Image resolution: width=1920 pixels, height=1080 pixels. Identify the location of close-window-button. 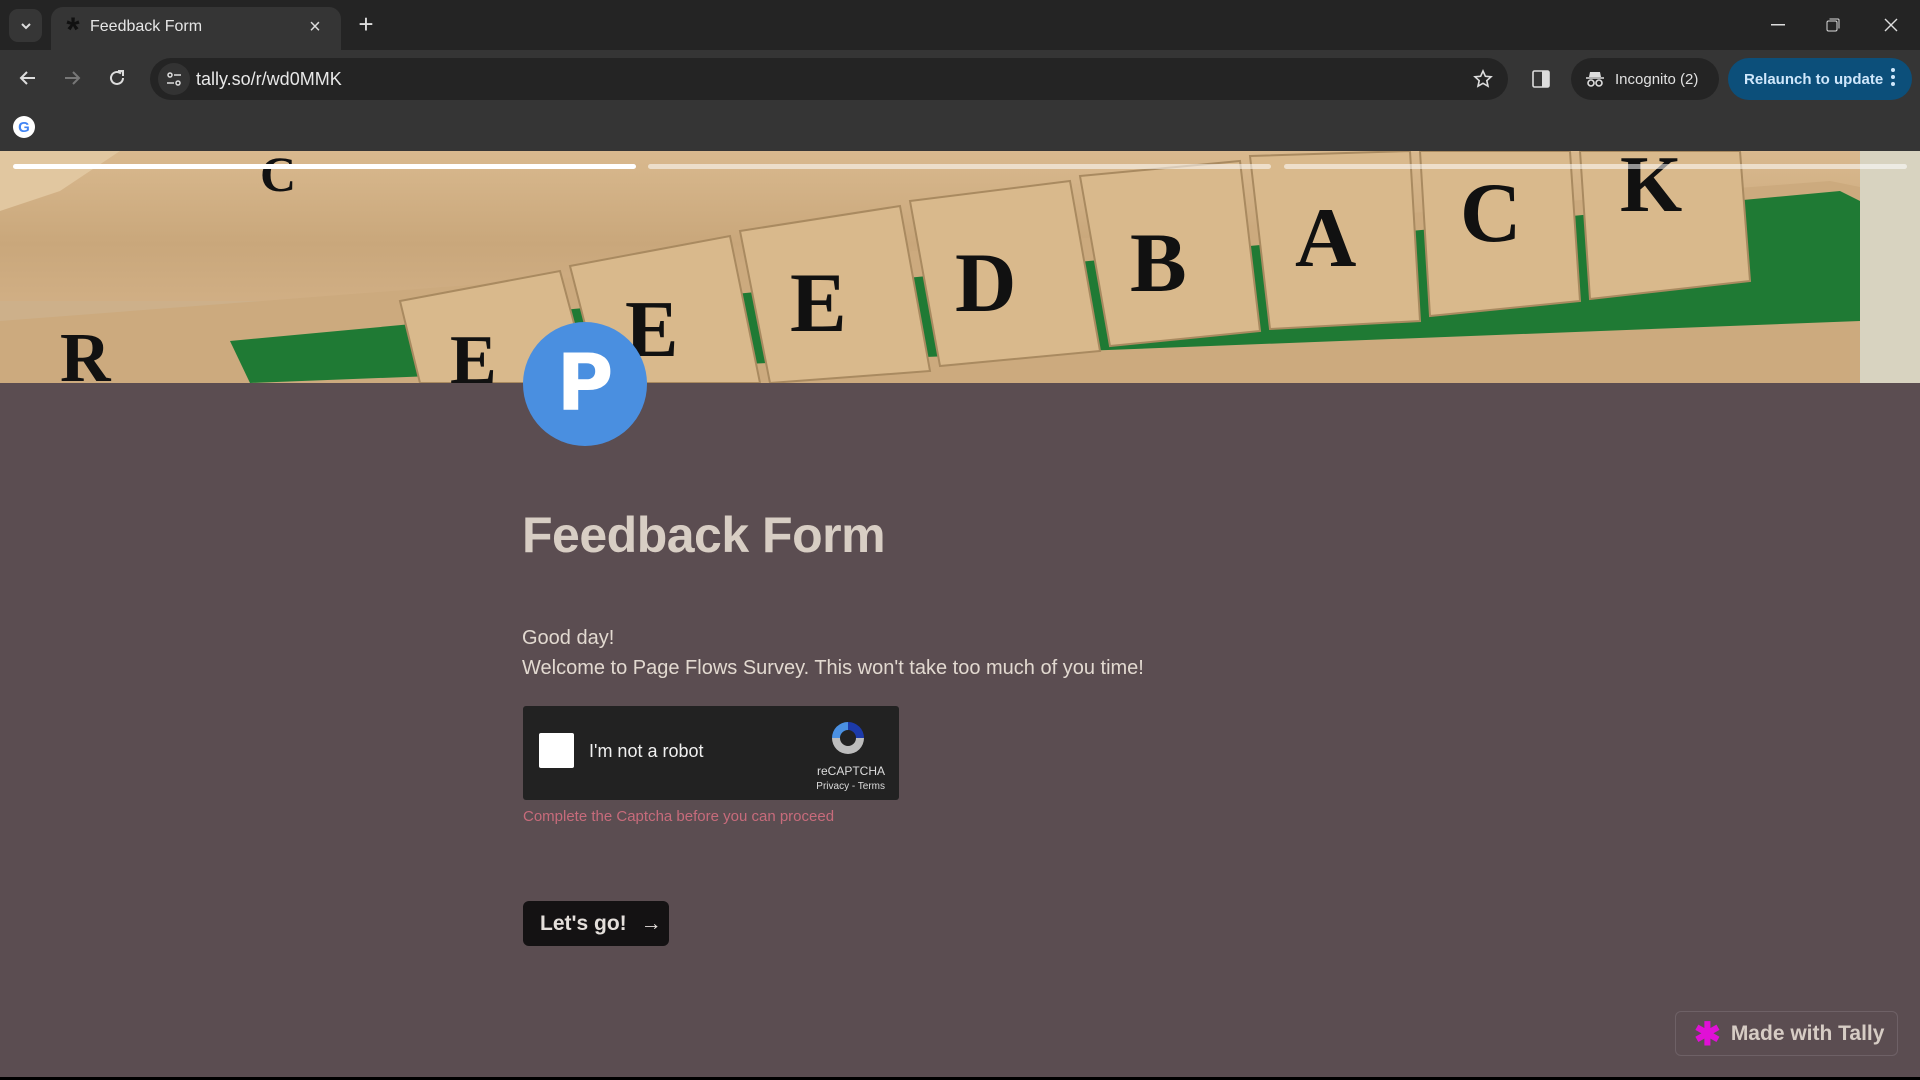
(1891, 25).